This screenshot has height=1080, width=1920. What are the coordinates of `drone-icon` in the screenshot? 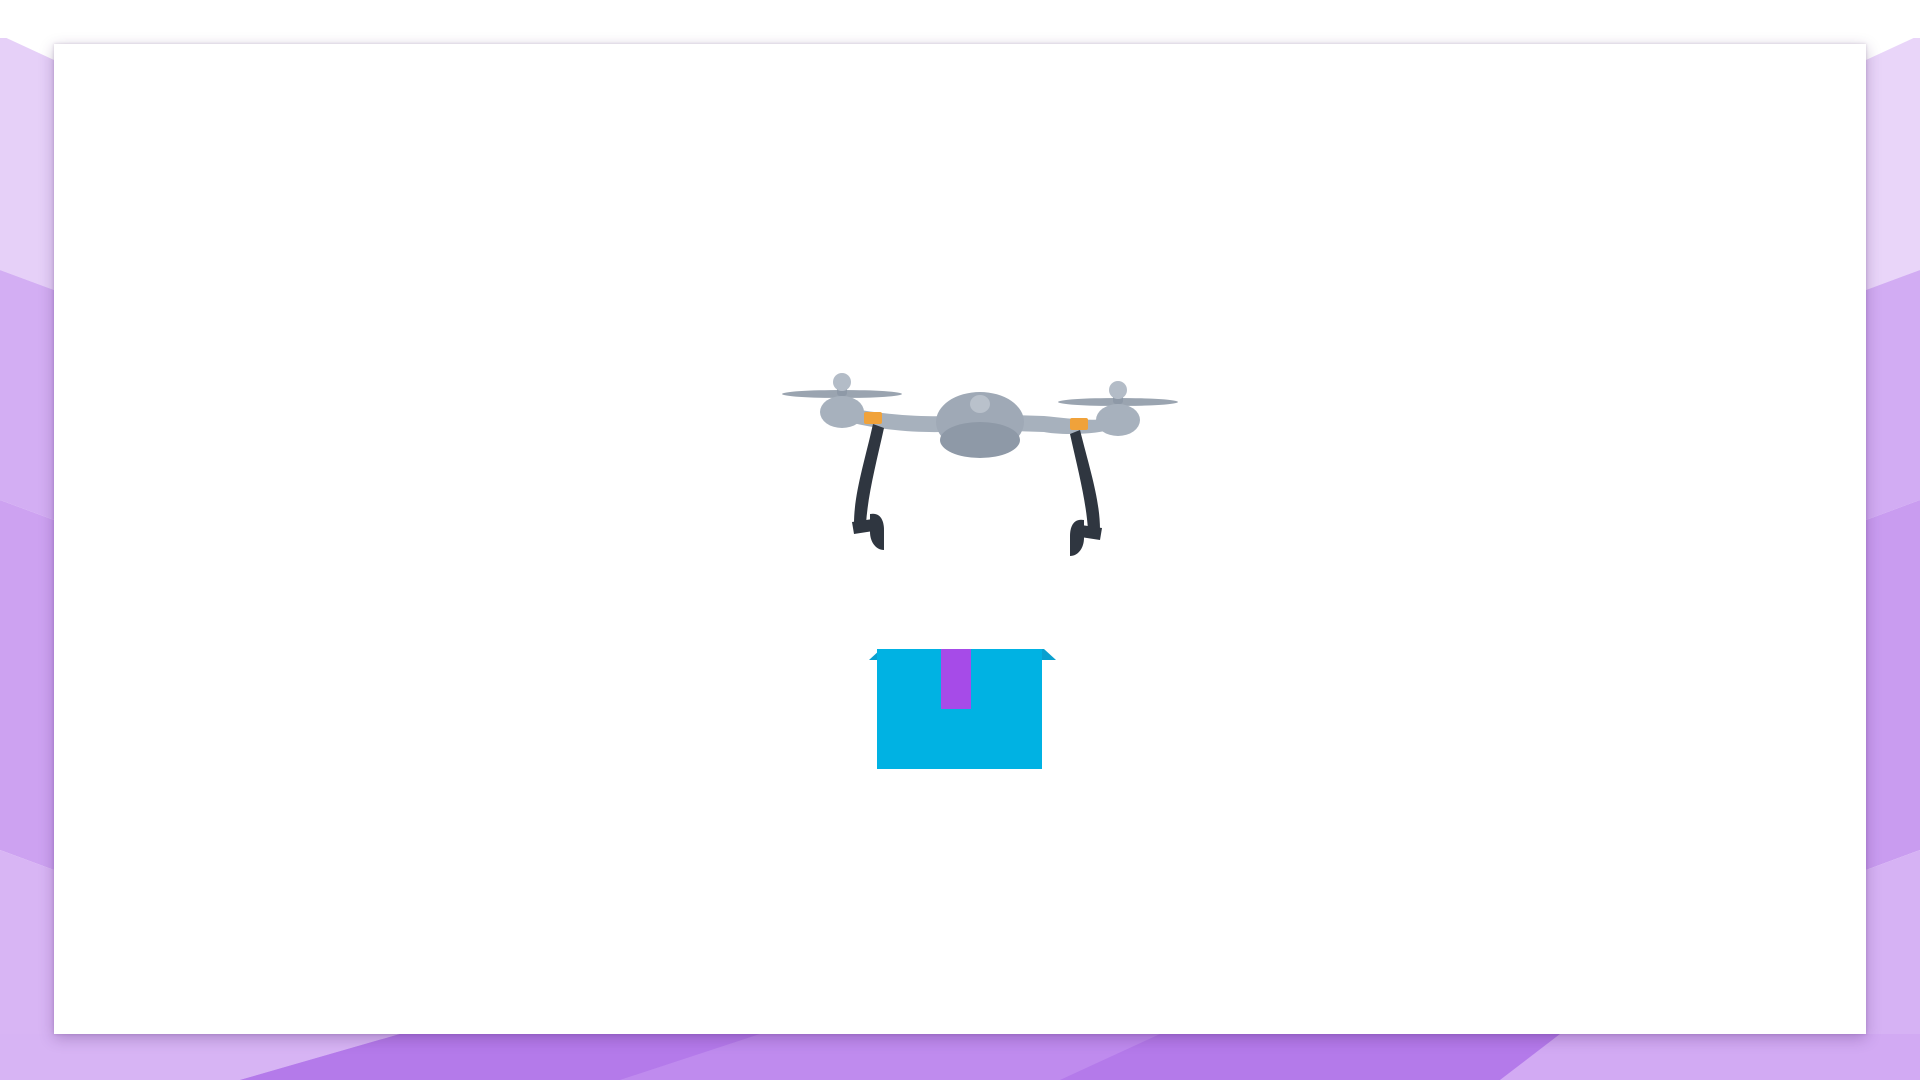 It's located at (980, 464).